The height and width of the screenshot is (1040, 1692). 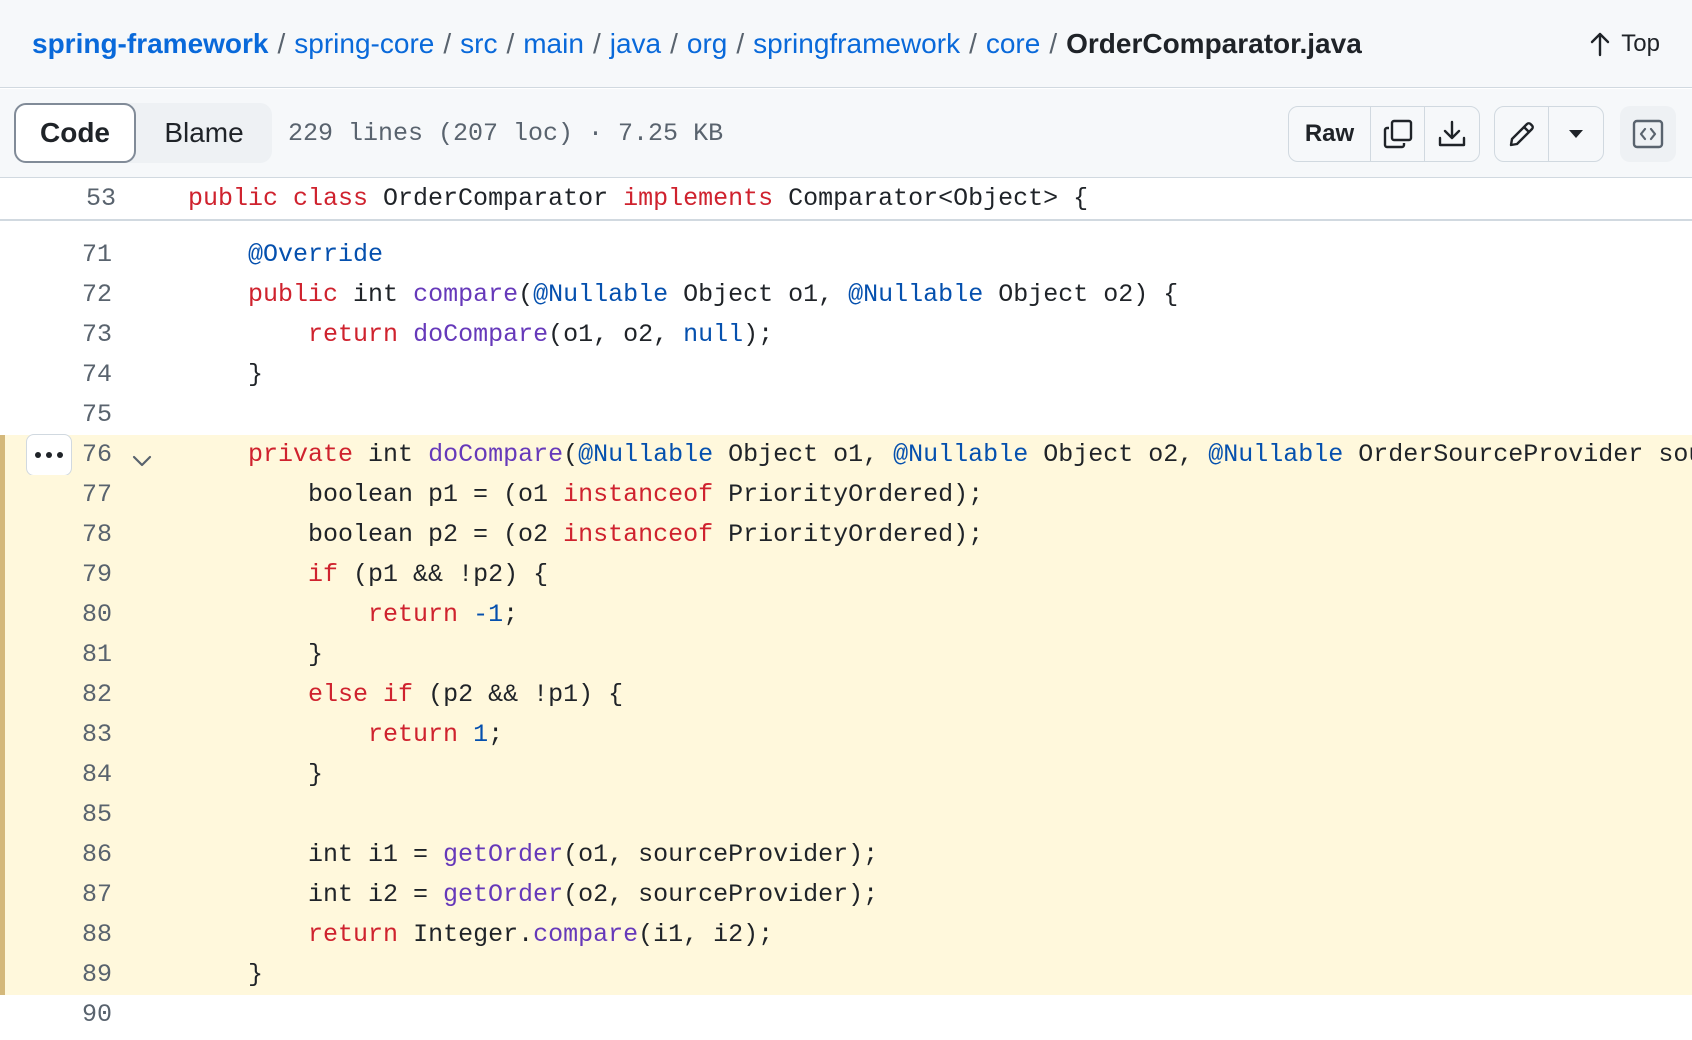 What do you see at coordinates (150, 44) in the screenshot?
I see `breadcrumb-link: spring-framework` at bounding box center [150, 44].